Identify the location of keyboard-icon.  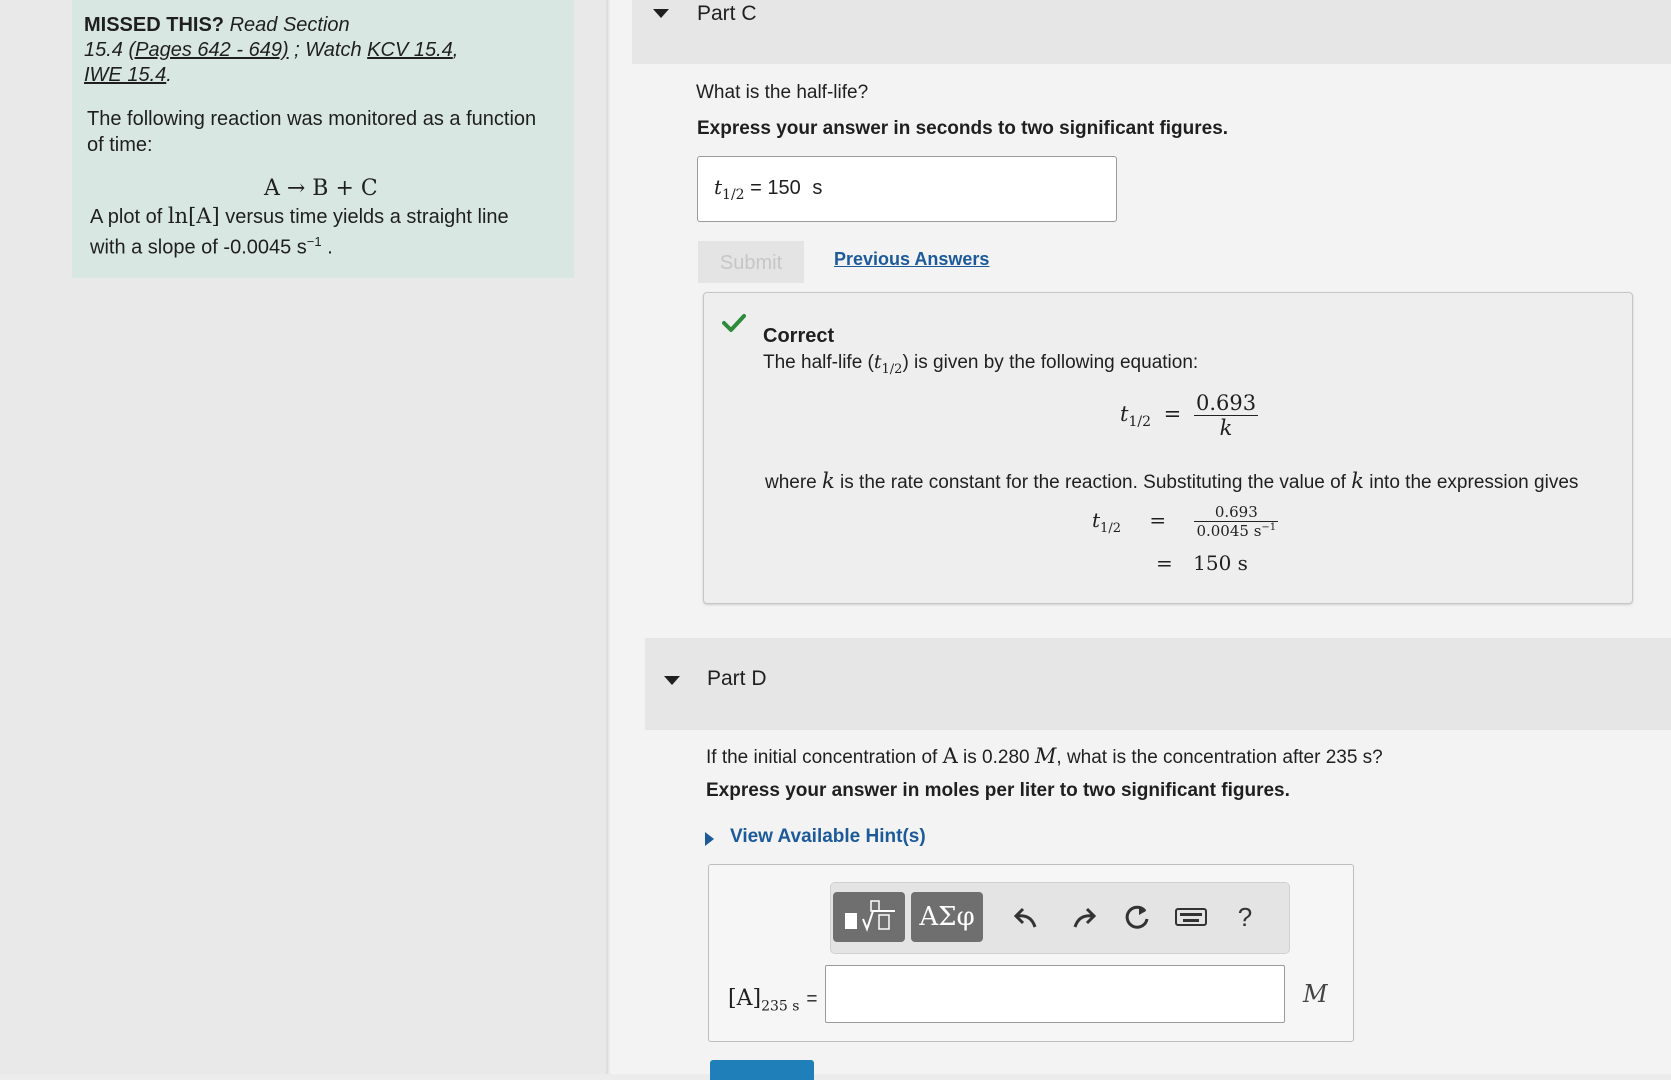
(1191, 917).